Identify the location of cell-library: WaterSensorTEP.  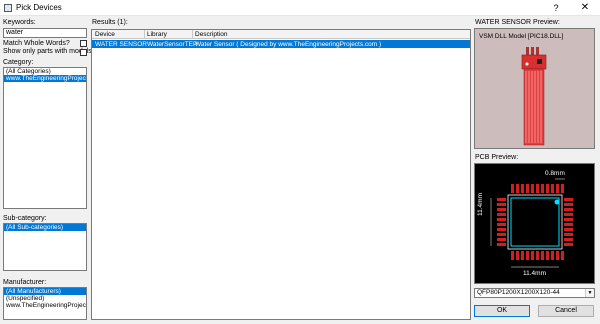
(172, 44).